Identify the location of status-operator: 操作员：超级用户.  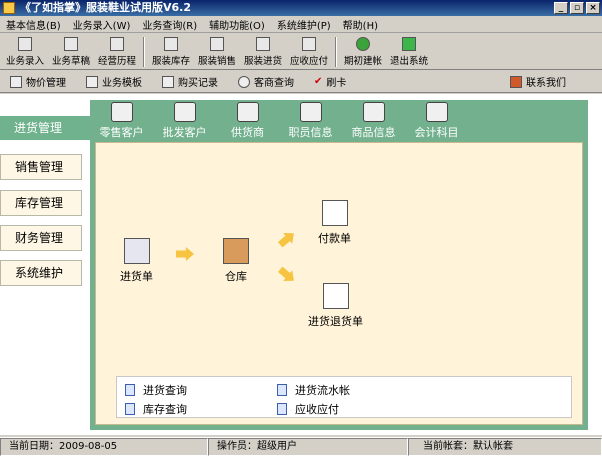
(308, 447).